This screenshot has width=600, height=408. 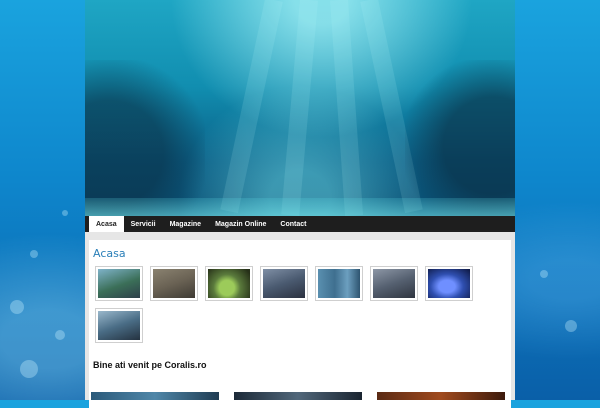 What do you see at coordinates (106, 224) in the screenshot?
I see `nav-item-acasa: Acasa` at bounding box center [106, 224].